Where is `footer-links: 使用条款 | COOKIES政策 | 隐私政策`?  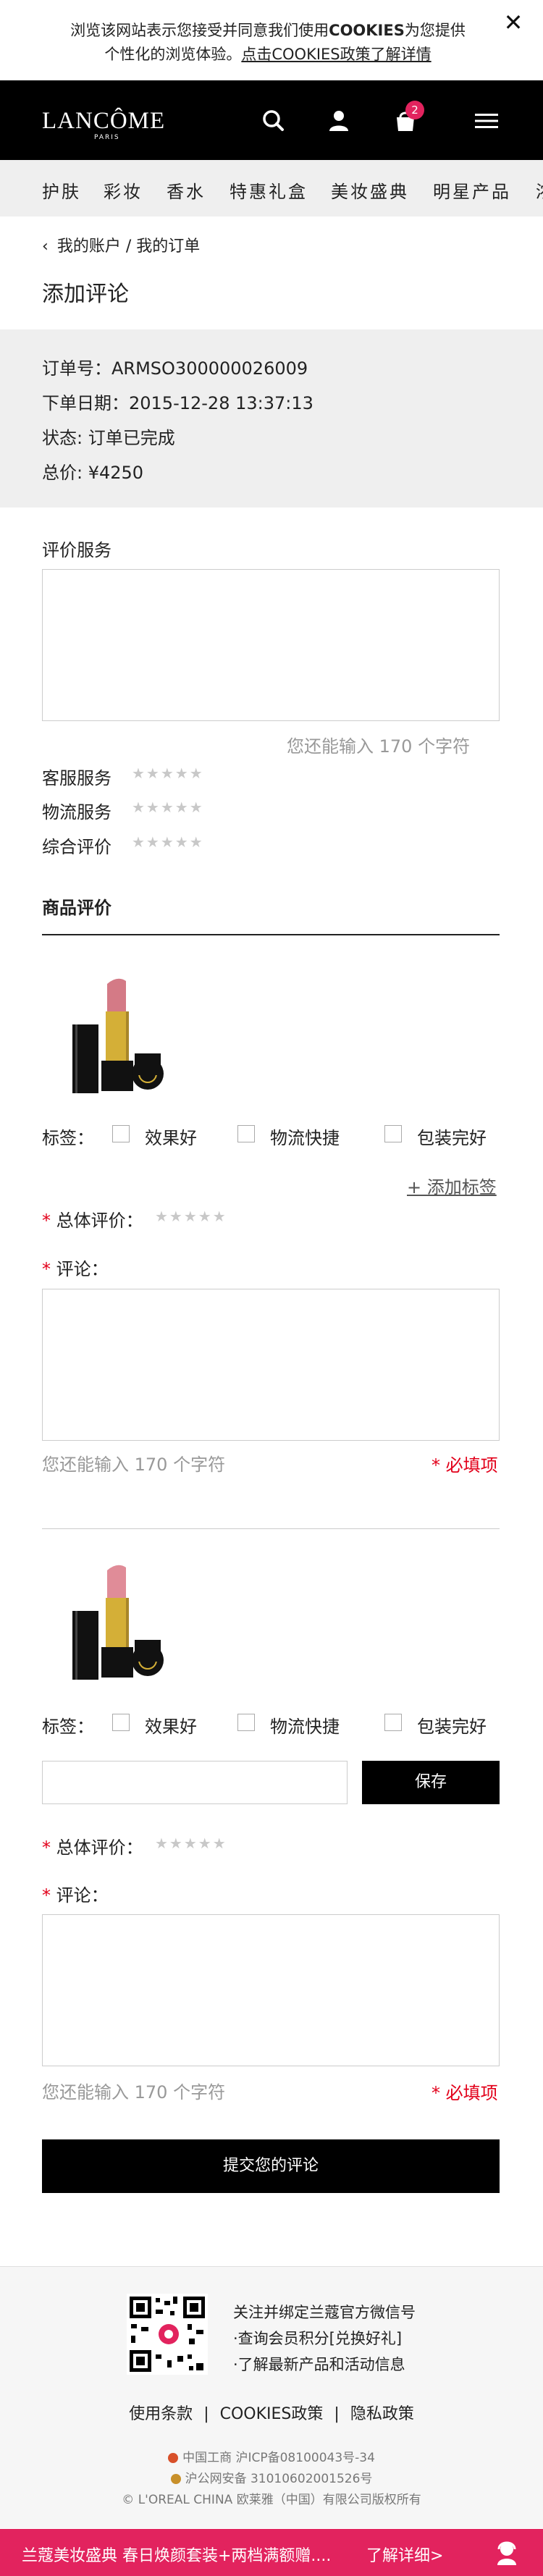
footer-links: 使用条款 | COOKIES政策 | 隐私政策 is located at coordinates (271, 2412).